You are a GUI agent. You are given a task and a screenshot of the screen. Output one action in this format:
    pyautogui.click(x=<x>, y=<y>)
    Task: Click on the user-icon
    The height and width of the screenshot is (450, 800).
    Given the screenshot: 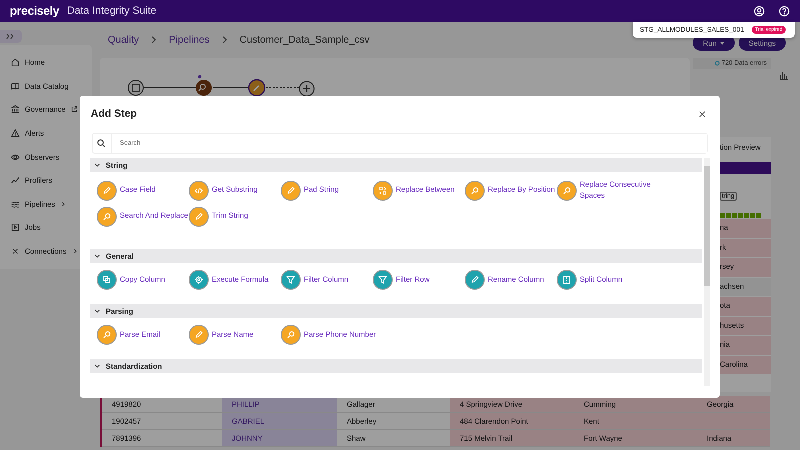 What is the action you would take?
    pyautogui.click(x=759, y=11)
    